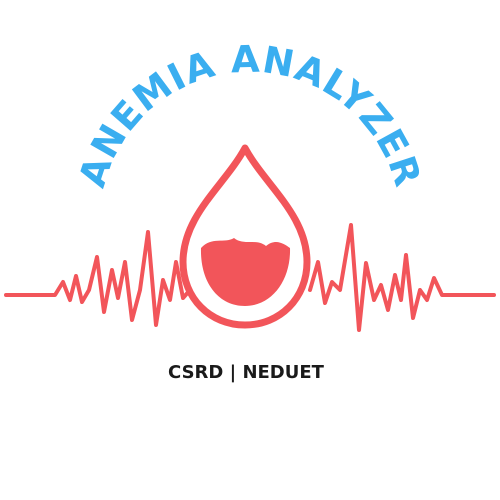  I want to click on org-label: CSRD | NEDUET, so click(246, 372).